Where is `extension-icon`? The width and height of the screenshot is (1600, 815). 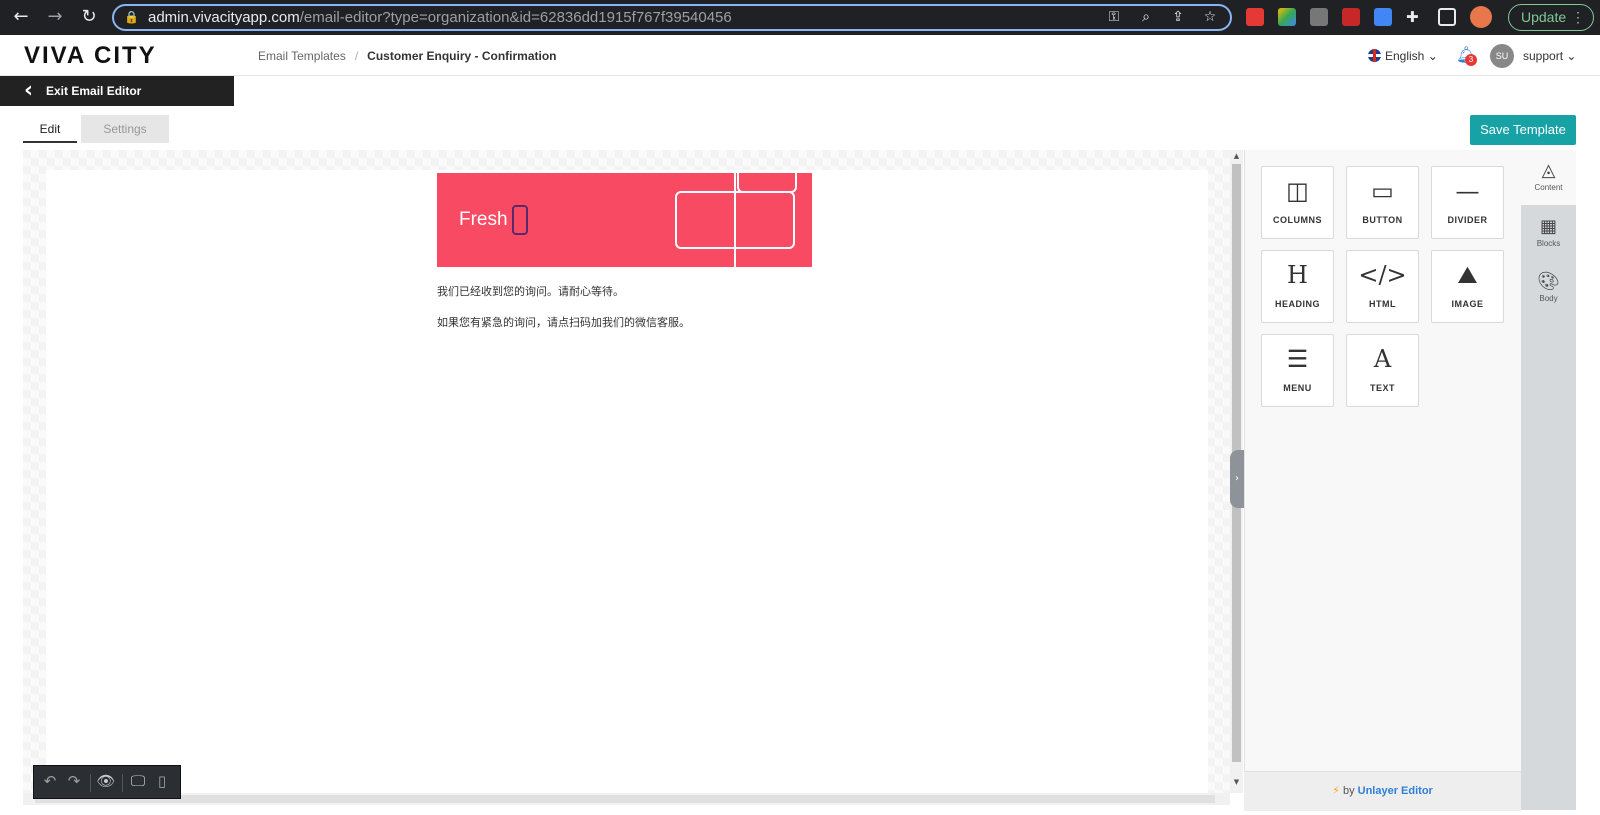 extension-icon is located at coordinates (1319, 17).